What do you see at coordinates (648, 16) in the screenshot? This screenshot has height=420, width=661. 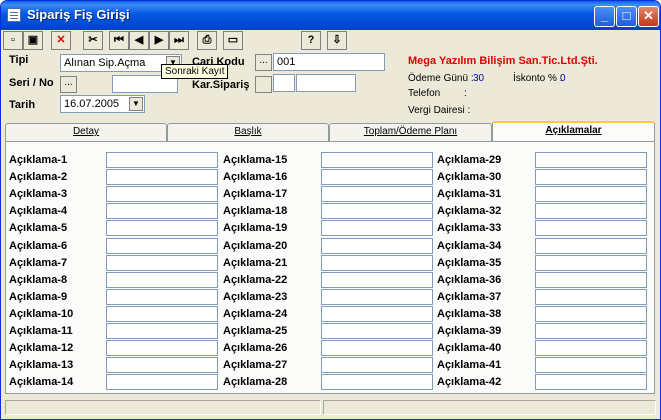 I see `close-button: ✕` at bounding box center [648, 16].